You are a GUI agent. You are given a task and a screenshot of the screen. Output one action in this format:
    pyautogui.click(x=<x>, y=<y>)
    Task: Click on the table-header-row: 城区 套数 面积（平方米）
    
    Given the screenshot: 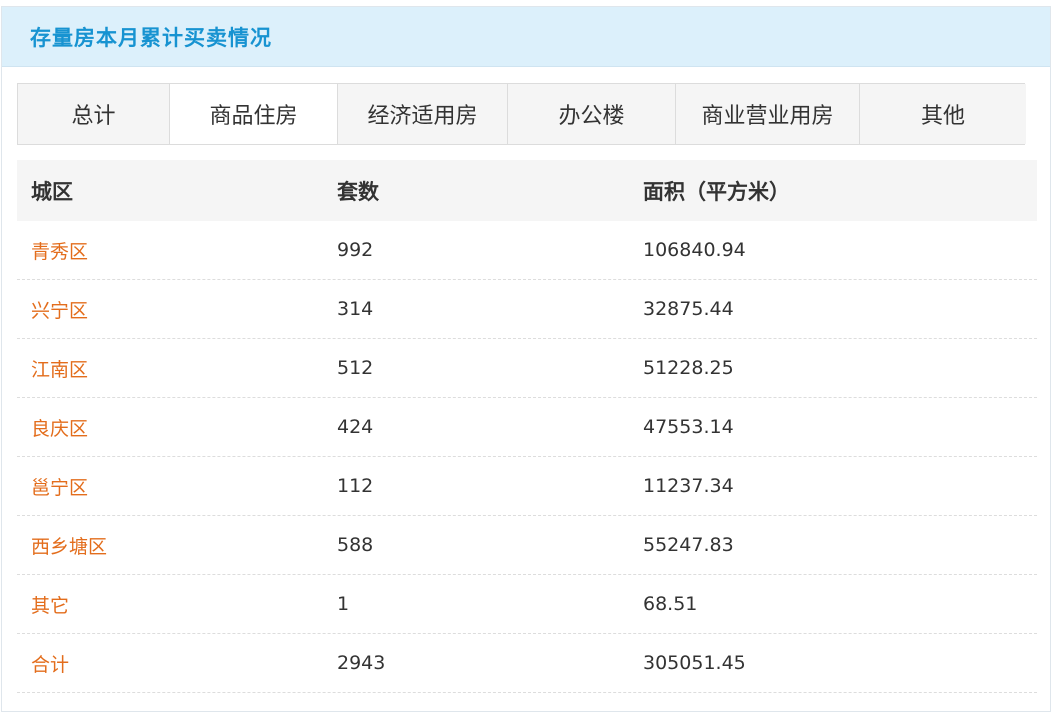 What is the action you would take?
    pyautogui.click(x=527, y=190)
    